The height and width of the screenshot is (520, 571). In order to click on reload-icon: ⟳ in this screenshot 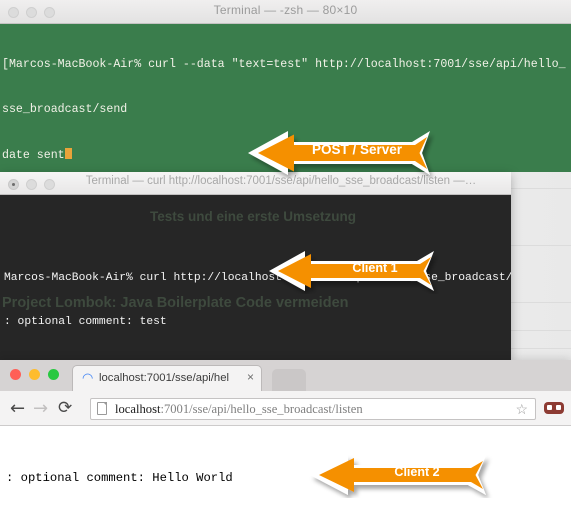, I will do `click(65, 408)`.